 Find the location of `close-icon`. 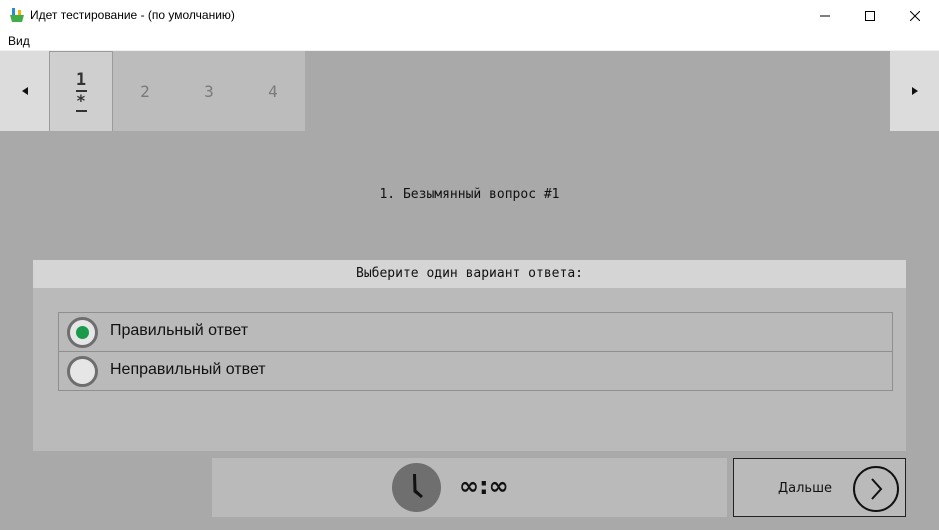

close-icon is located at coordinates (915, 15).